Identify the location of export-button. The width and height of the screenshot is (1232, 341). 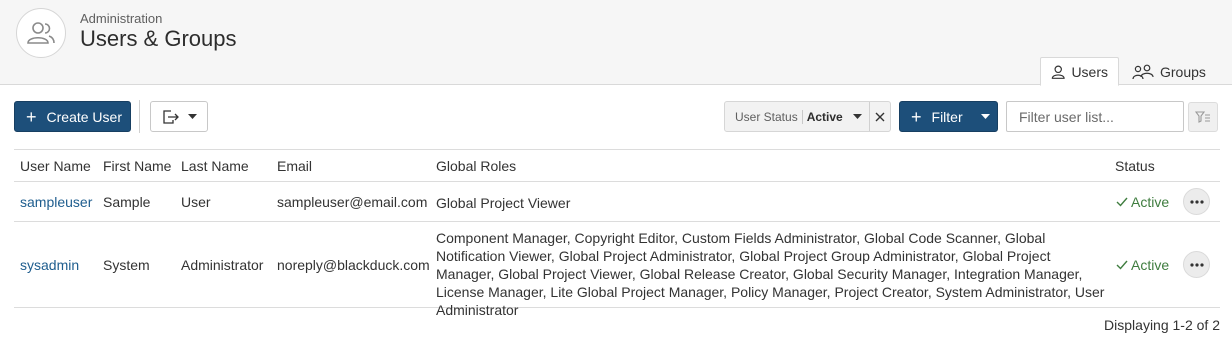
(179, 116).